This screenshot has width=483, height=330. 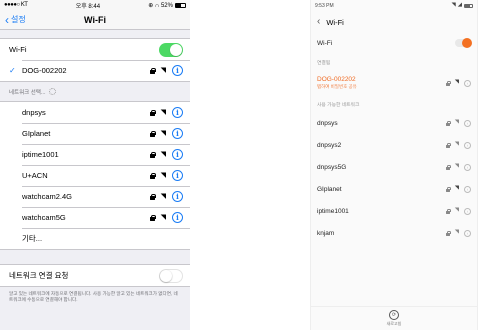 What do you see at coordinates (394, 123) in the screenshot?
I see `network-row: dnpsys ◥ ›` at bounding box center [394, 123].